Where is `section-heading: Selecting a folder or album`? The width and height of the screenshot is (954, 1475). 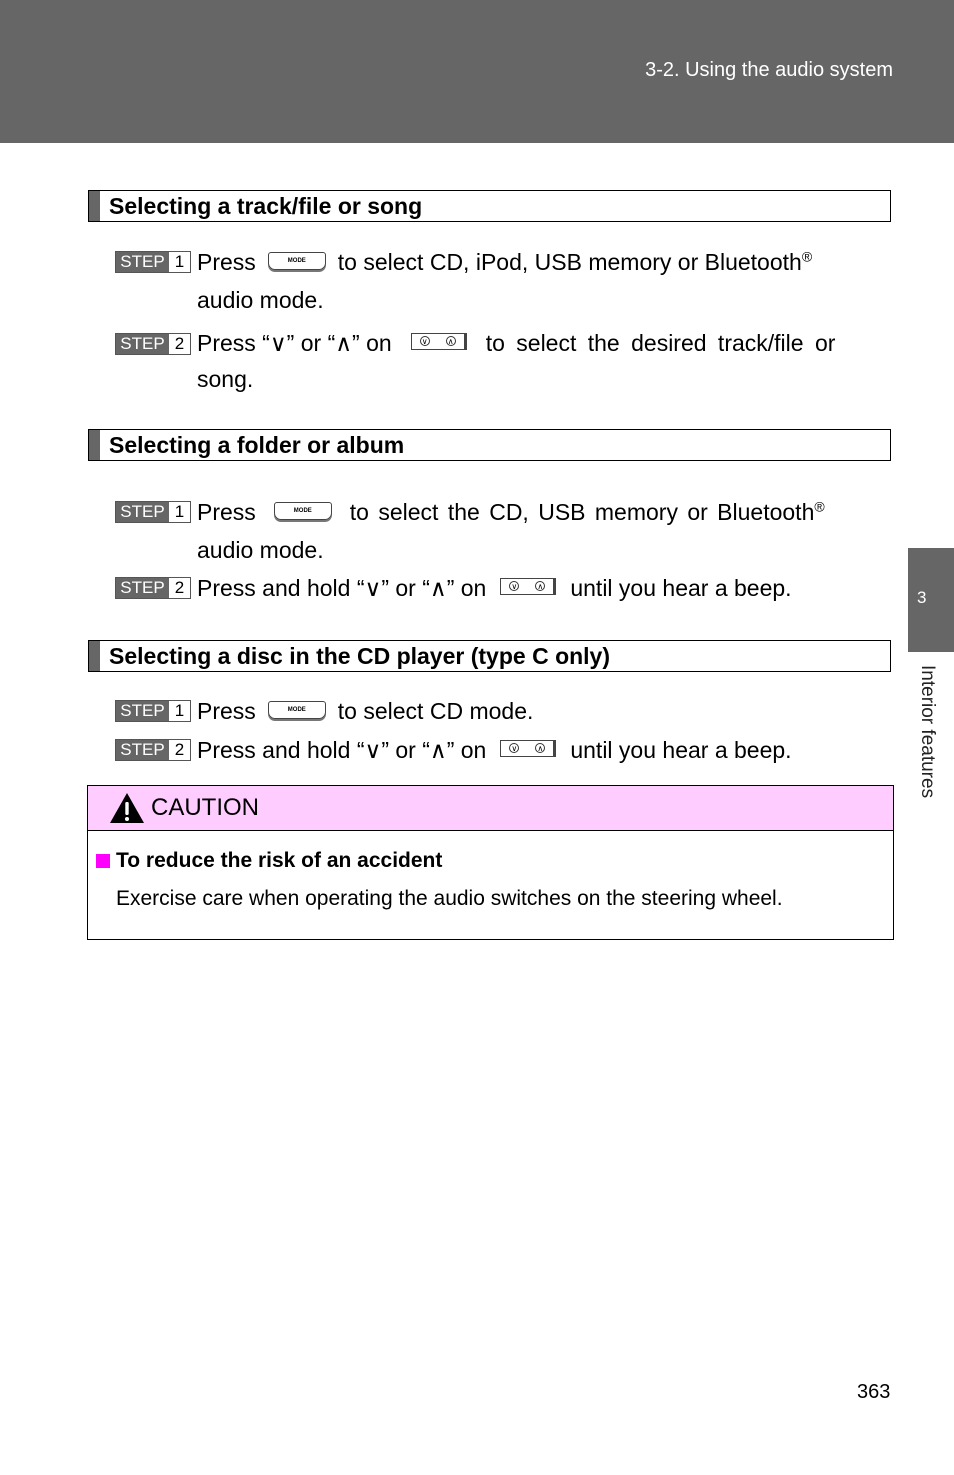
section-heading: Selecting a folder or album is located at coordinates (489, 445).